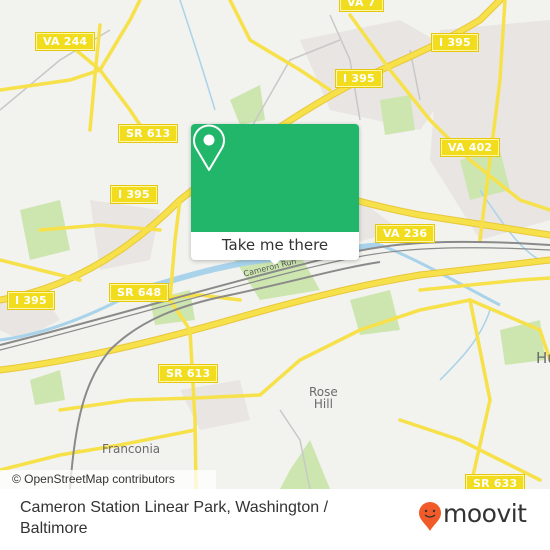 The image size is (550, 550). Describe the element at coordinates (108, 479) in the screenshot. I see `map-attribution: © OpenStreetMap contributors` at that location.